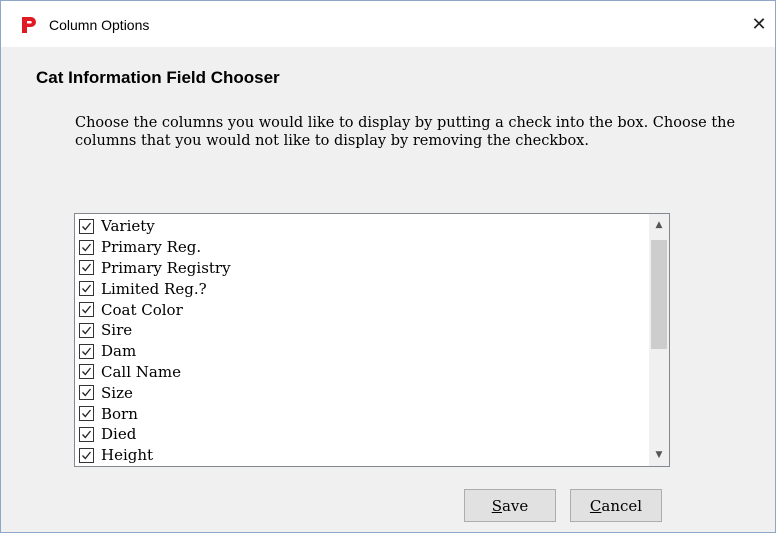 The image size is (776, 533). What do you see at coordinates (595, 506) in the screenshot?
I see `cancel-mnemonic: C` at bounding box center [595, 506].